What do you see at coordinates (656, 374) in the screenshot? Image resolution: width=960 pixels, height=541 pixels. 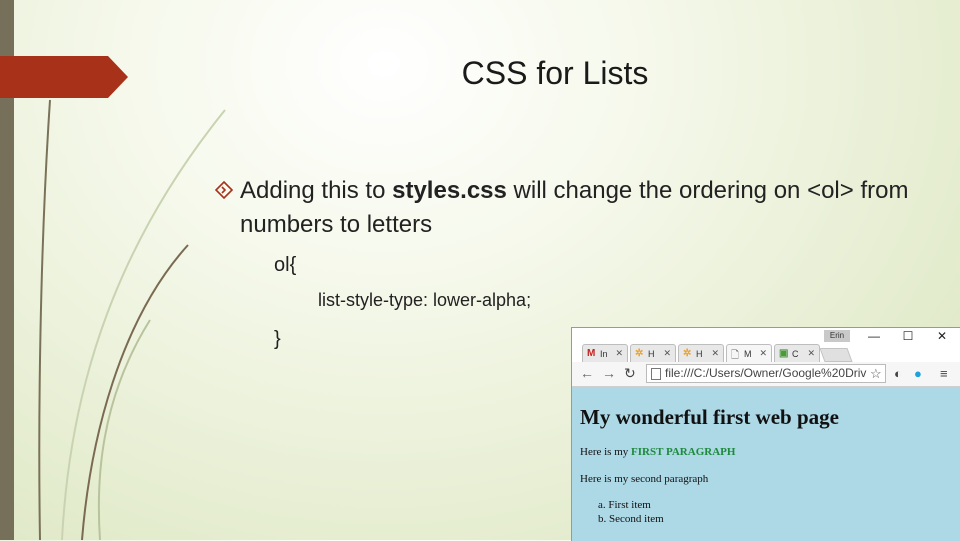 I see `page-icon` at bounding box center [656, 374].